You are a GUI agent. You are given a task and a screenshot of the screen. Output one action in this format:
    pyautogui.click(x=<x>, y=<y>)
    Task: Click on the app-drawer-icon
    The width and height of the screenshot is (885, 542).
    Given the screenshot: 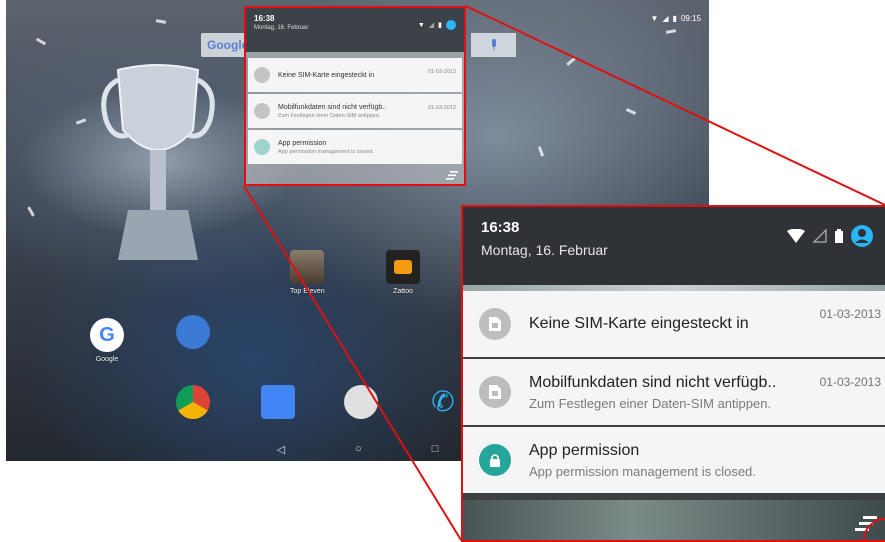 What is the action you would take?
    pyautogui.click(x=361, y=402)
    